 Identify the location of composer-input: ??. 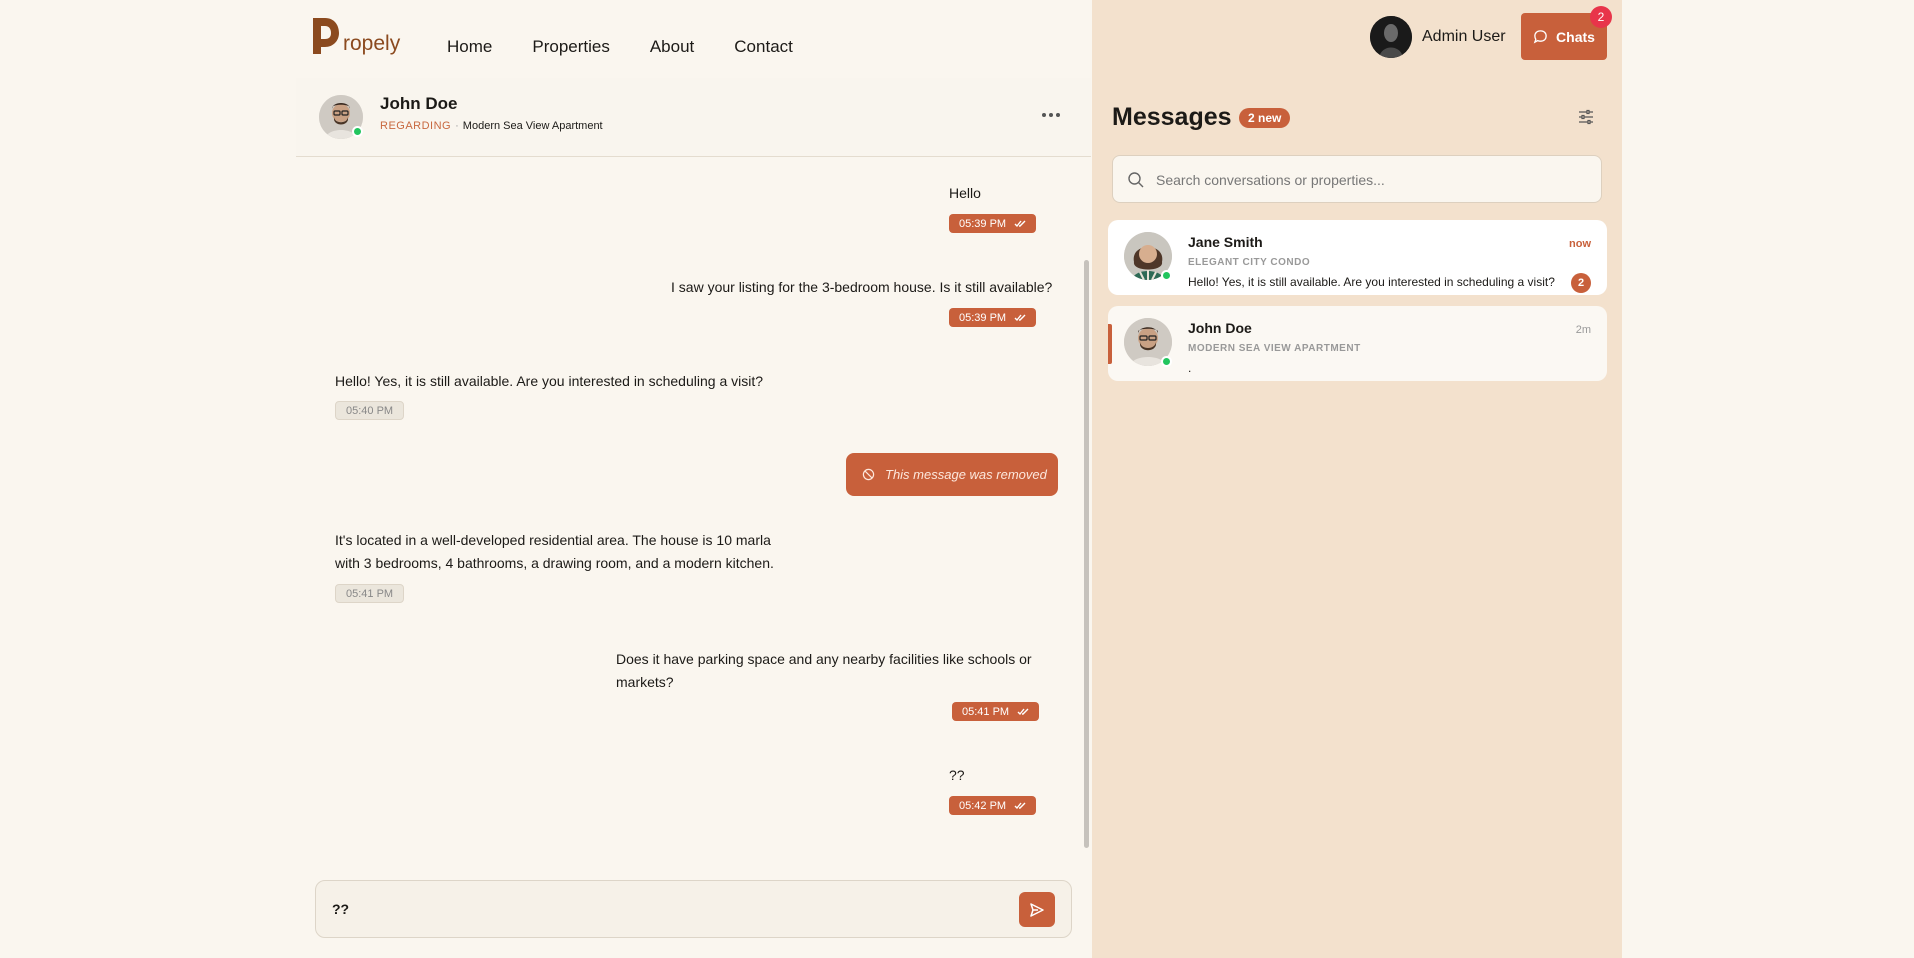
(340, 909).